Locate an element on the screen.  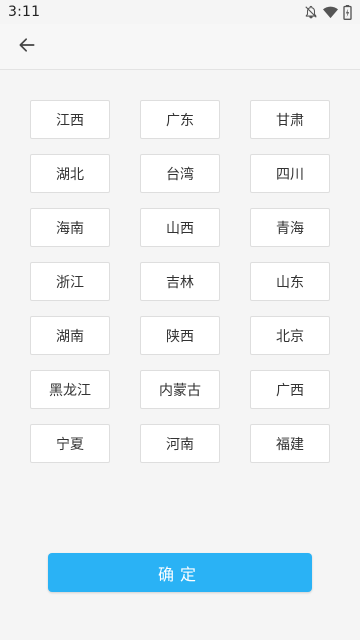
arrow-left-icon is located at coordinates (27, 47).